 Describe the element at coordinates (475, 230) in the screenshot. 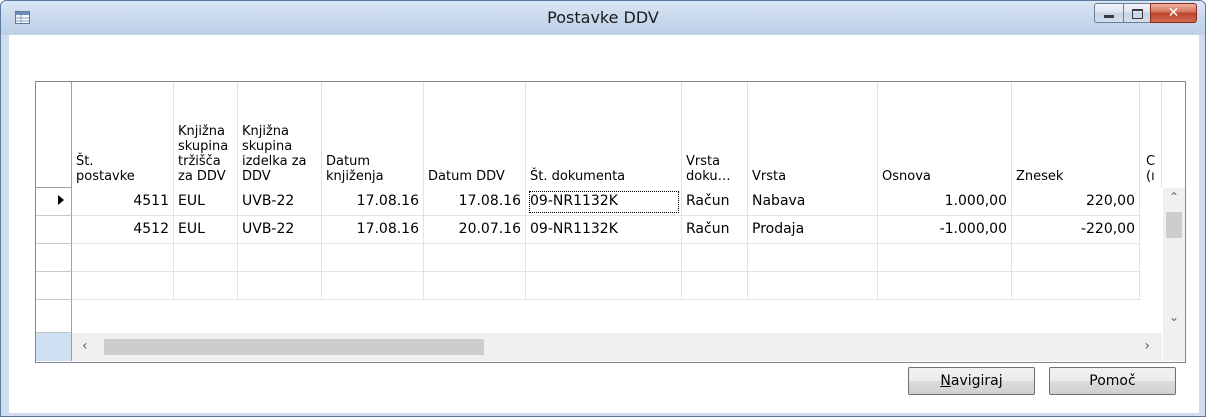

I see `cell-vat-date: 20.07.16` at that location.